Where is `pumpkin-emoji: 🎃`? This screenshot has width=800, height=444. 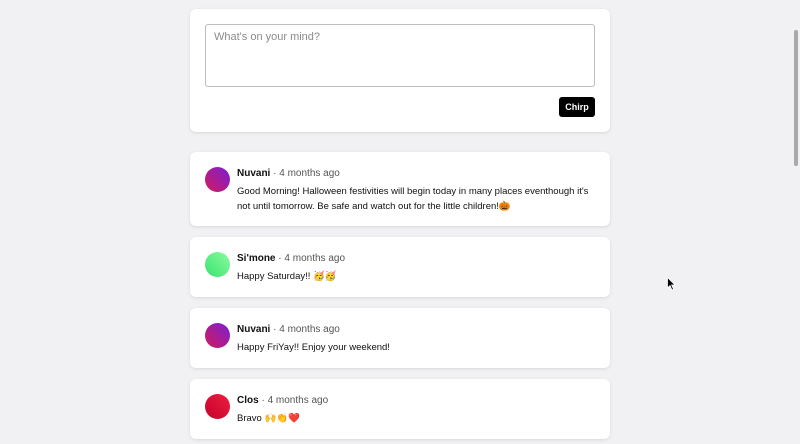 pumpkin-emoji: 🎃 is located at coordinates (504, 206).